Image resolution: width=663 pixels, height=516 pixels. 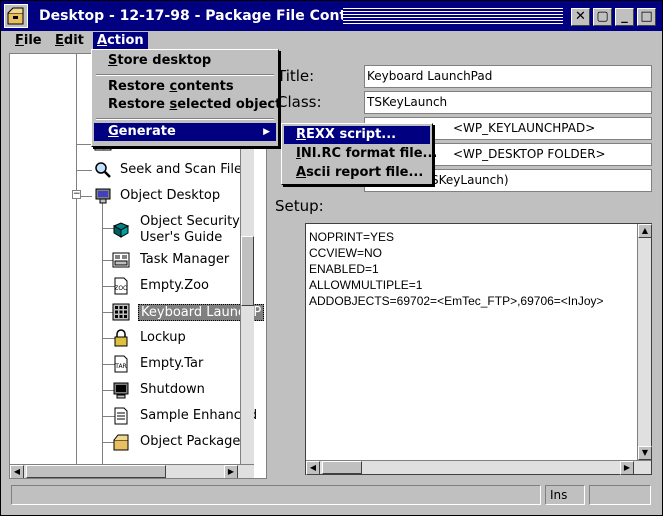 What do you see at coordinates (121, 338) in the screenshot?
I see `lock-icon` at bounding box center [121, 338].